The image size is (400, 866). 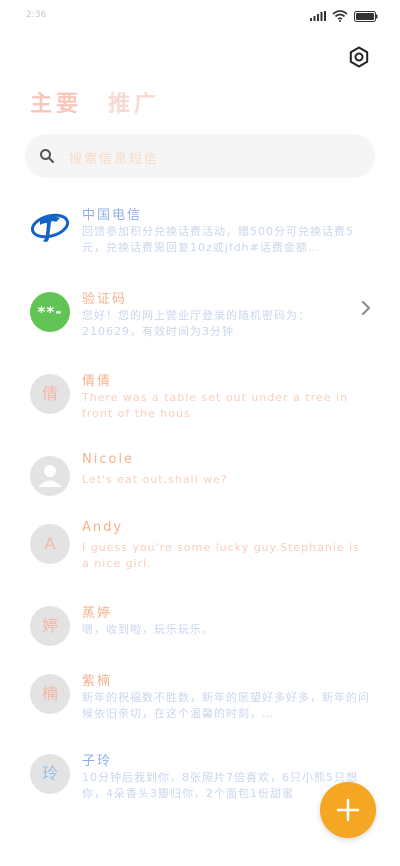 What do you see at coordinates (50, 394) in the screenshot?
I see `avatar: 倩` at bounding box center [50, 394].